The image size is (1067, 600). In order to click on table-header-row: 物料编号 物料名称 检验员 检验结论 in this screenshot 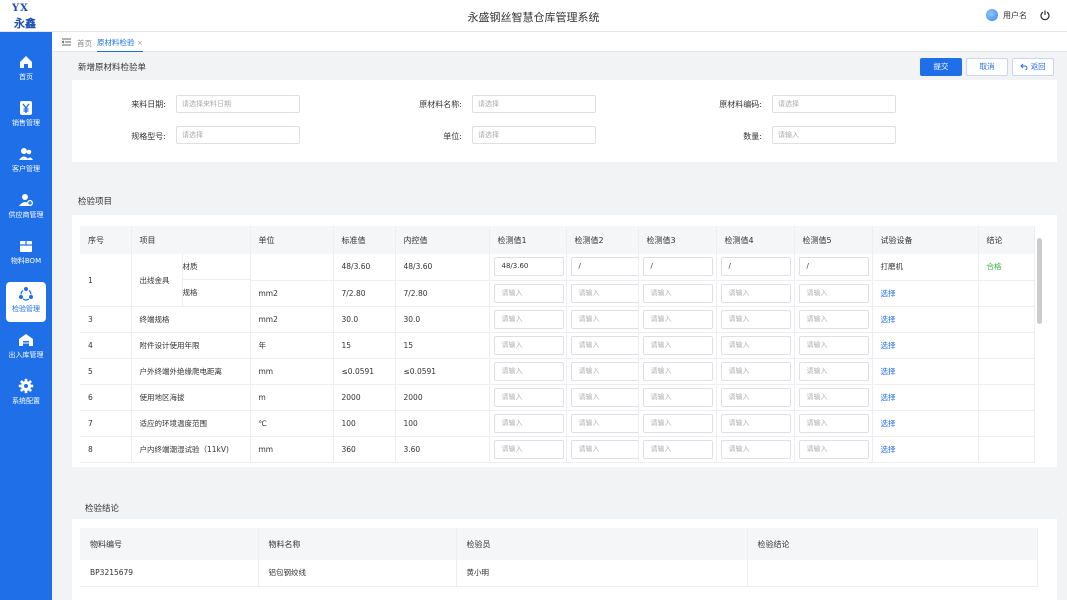, I will do `click(559, 544)`.